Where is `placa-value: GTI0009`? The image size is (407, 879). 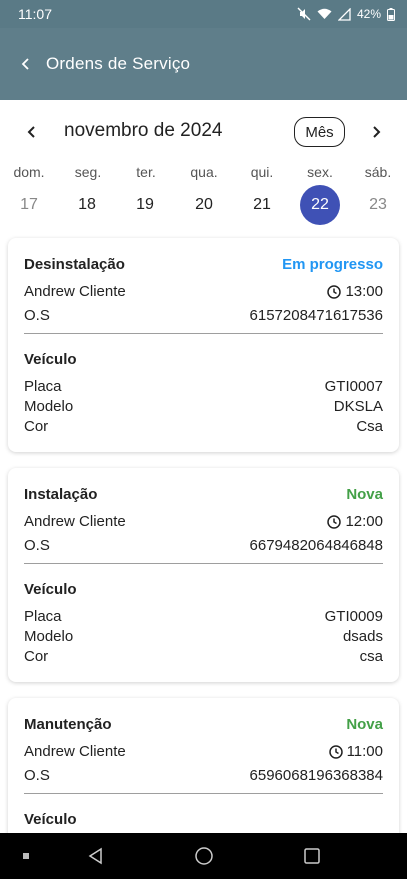 placa-value: GTI0009 is located at coordinates (353, 616).